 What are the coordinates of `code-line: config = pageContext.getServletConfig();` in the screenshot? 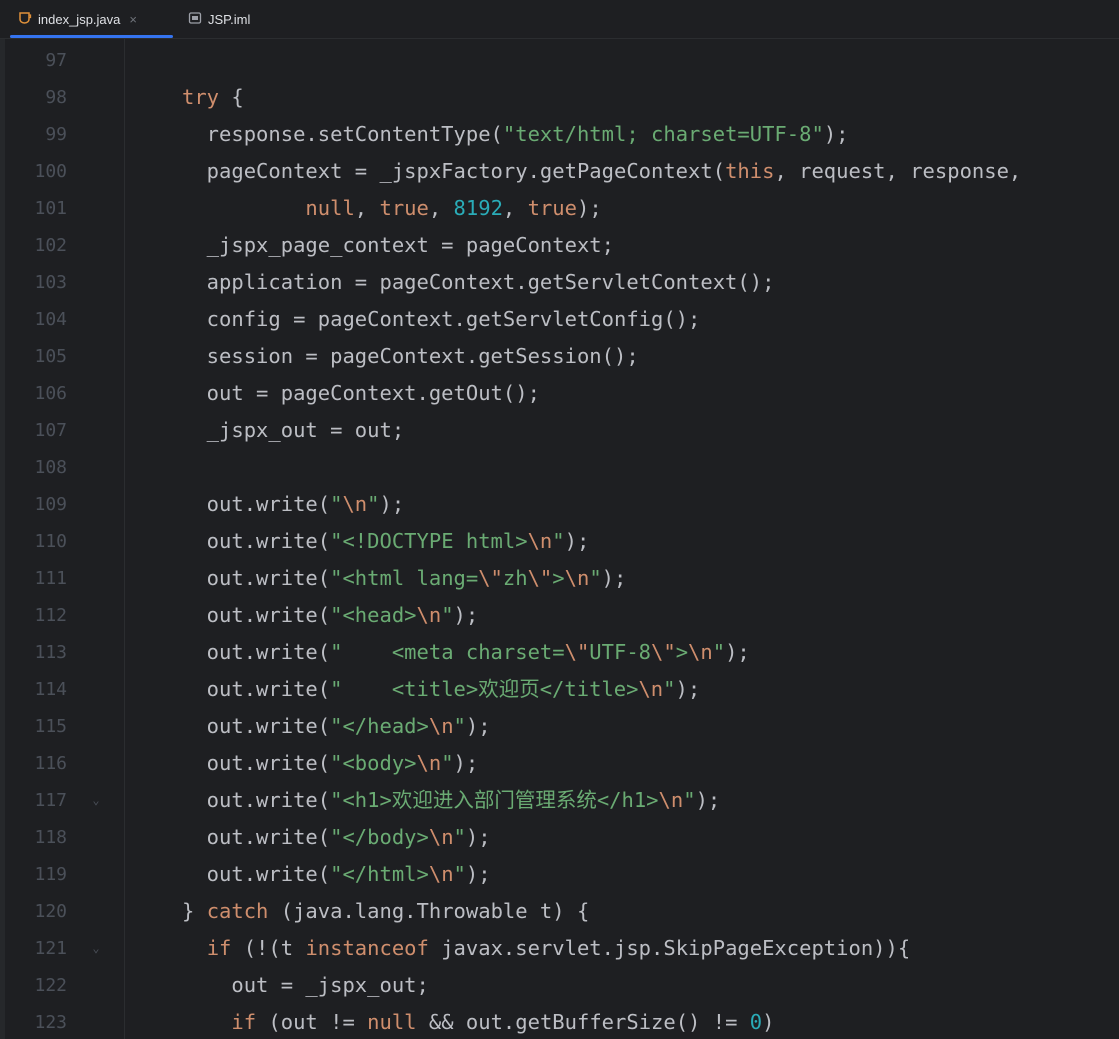 It's located at (441, 319).